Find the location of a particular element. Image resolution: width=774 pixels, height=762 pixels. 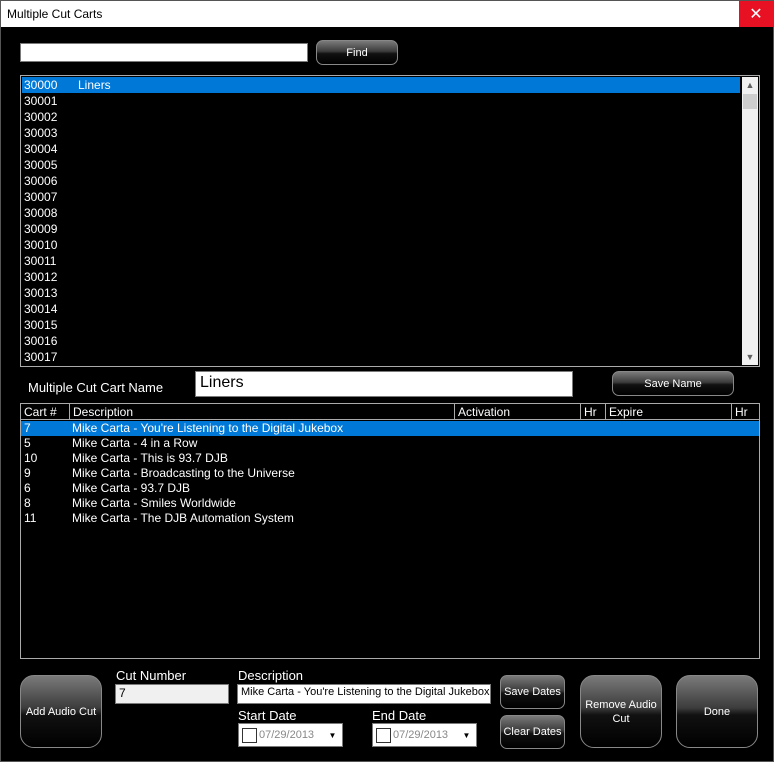

cart-name-label: Multiple Cut Cart Name is located at coordinates (96, 387).